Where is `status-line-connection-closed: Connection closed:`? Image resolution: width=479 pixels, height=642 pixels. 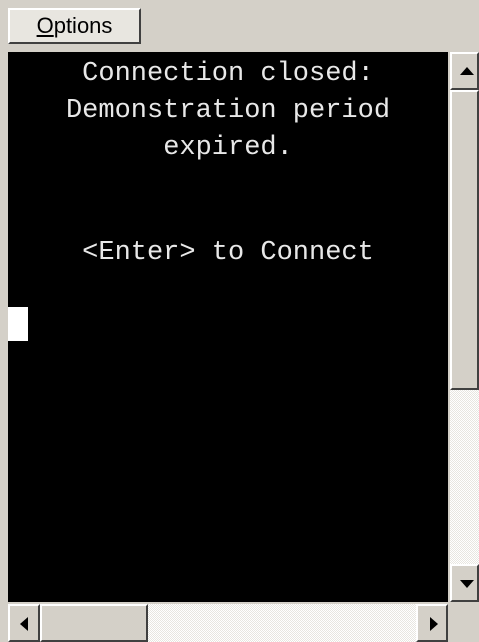
status-line-connection-closed: Connection closed: is located at coordinates (228, 74).